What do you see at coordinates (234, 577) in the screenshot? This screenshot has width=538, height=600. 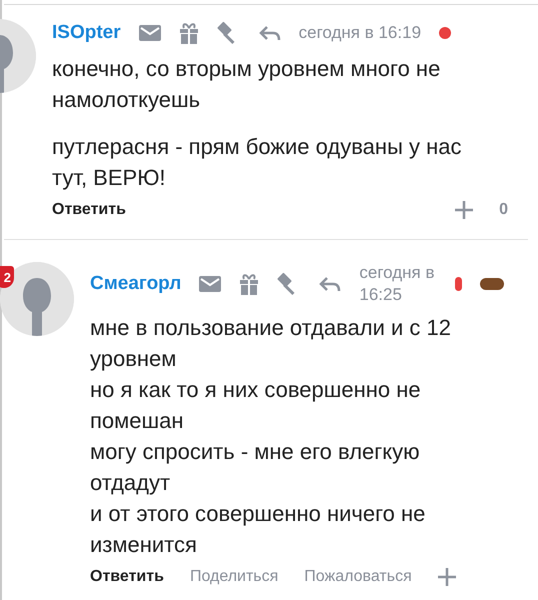 I see `action-link: Поделиться` at bounding box center [234, 577].